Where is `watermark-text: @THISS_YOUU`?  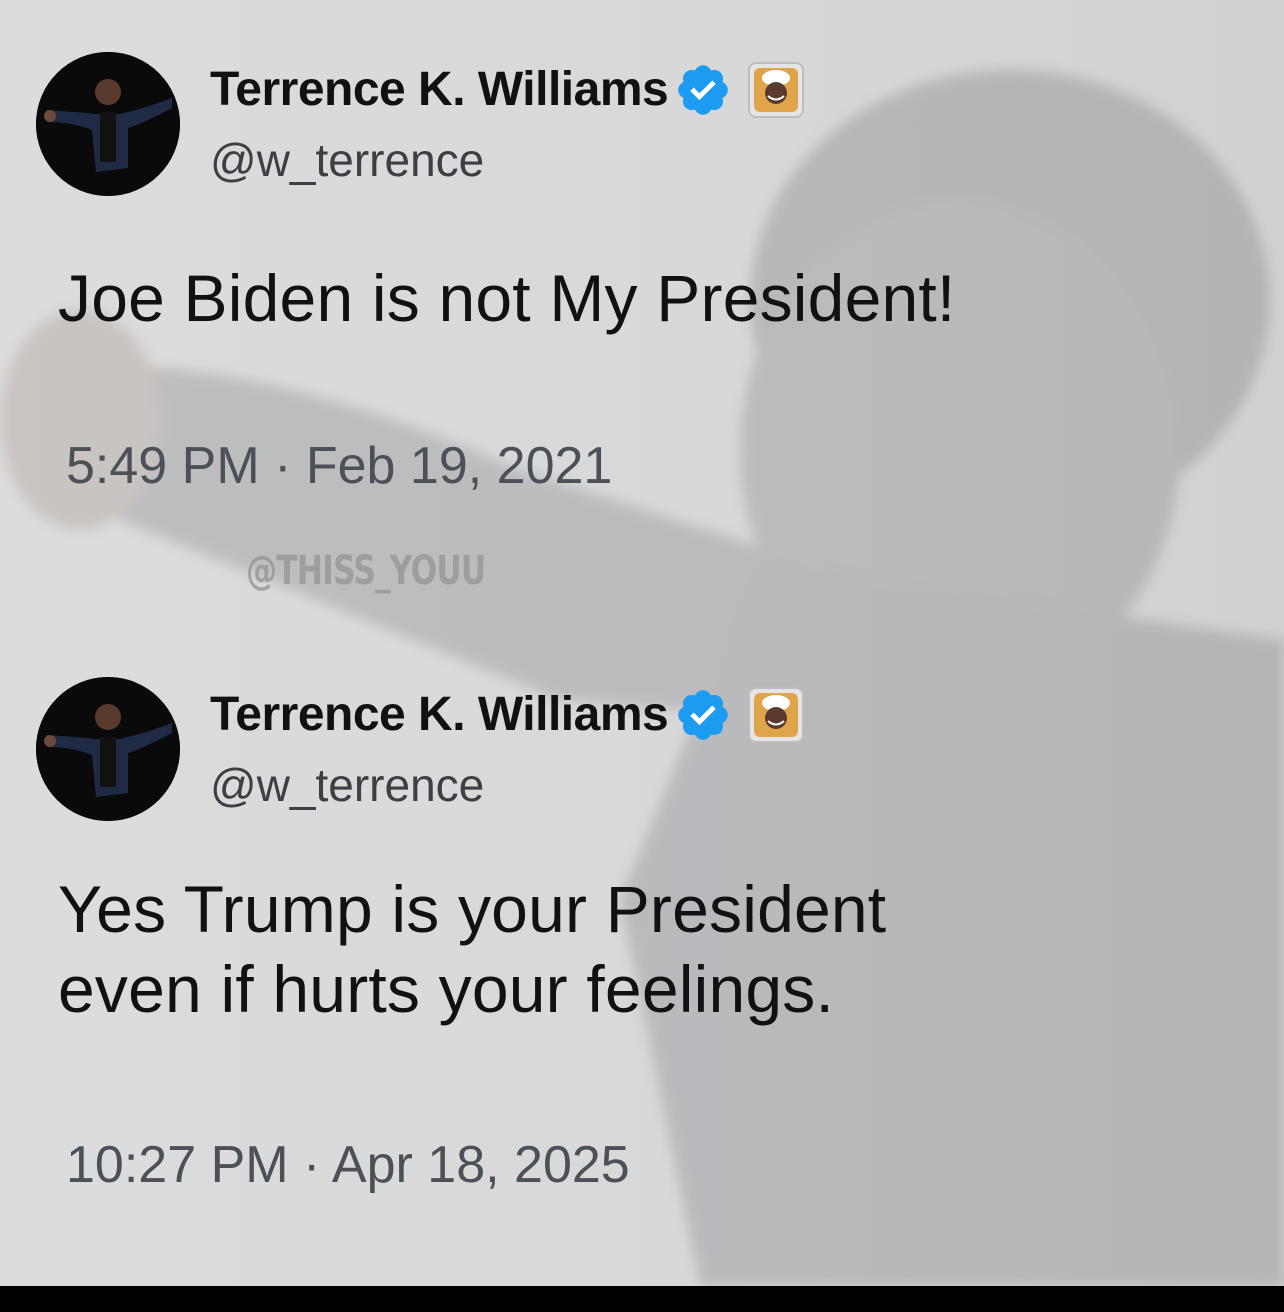
watermark-text: @THISS_YOUU is located at coordinates (366, 571).